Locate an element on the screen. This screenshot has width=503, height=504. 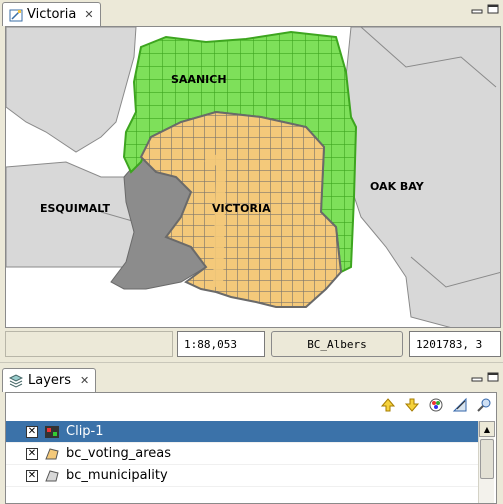
layers-icon is located at coordinates (16, 380).